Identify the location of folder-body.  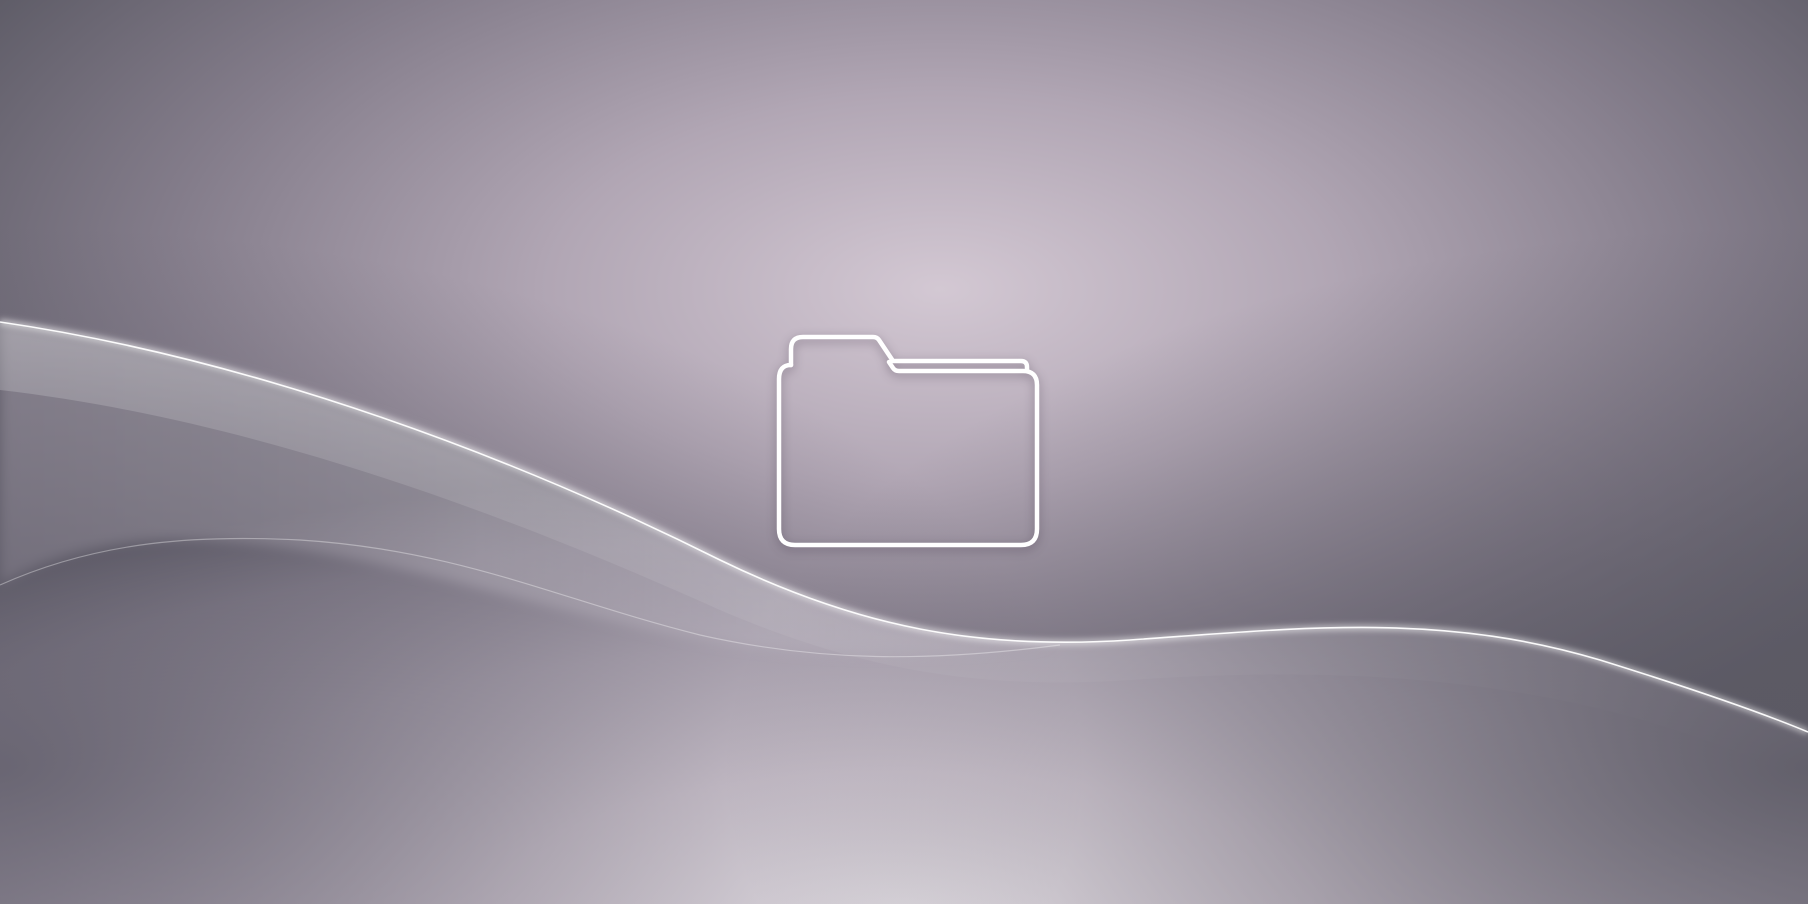
(908, 453).